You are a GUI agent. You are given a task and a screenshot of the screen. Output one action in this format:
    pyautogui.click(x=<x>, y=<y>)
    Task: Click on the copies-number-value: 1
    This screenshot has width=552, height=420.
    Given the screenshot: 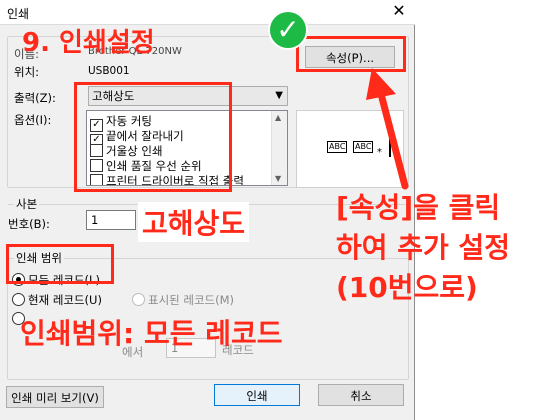 What is the action you would take?
    pyautogui.click(x=95, y=220)
    